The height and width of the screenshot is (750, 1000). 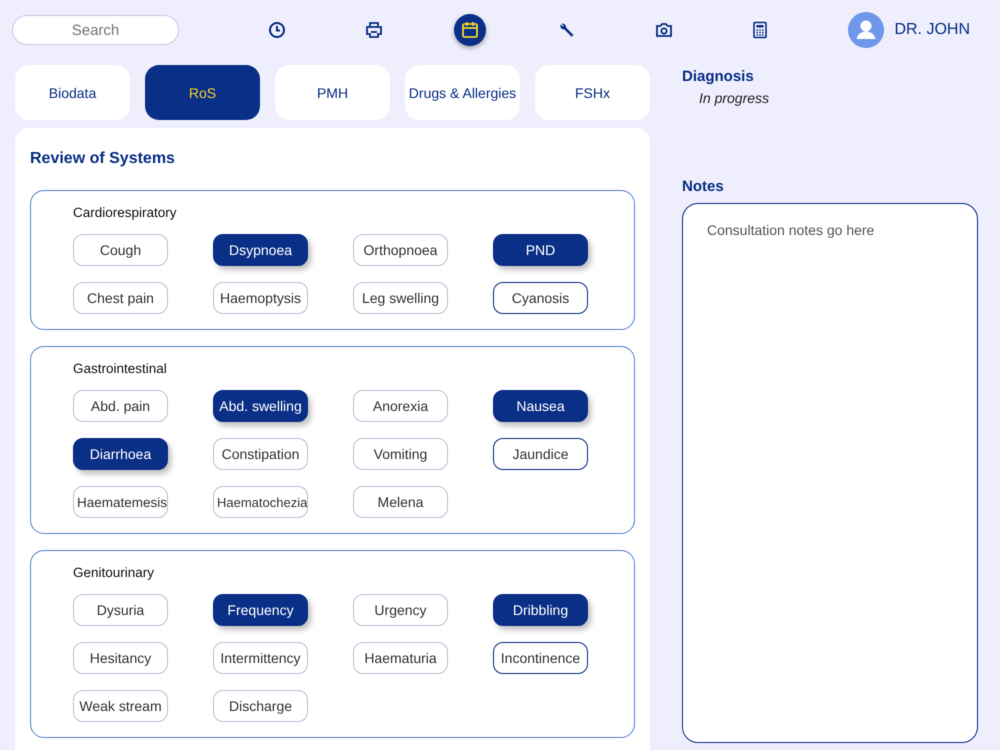 What do you see at coordinates (95, 30) in the screenshot?
I see `search-field: Search` at bounding box center [95, 30].